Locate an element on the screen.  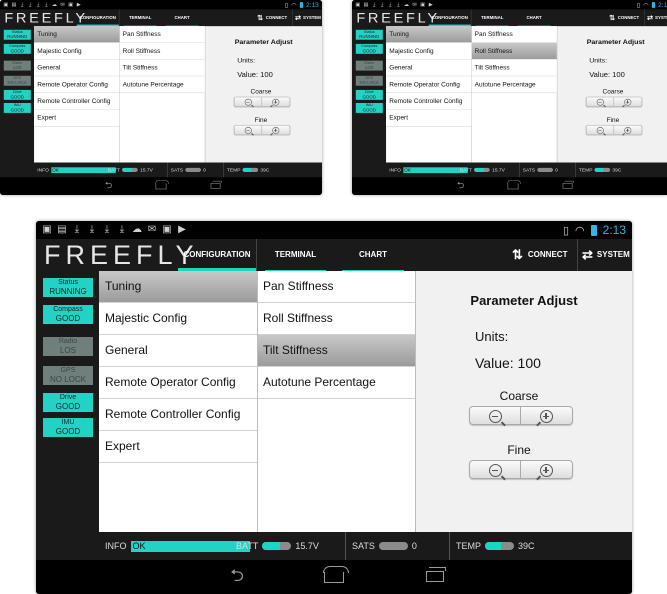
notification-icon: ⤓ is located at coordinates (30, 4).